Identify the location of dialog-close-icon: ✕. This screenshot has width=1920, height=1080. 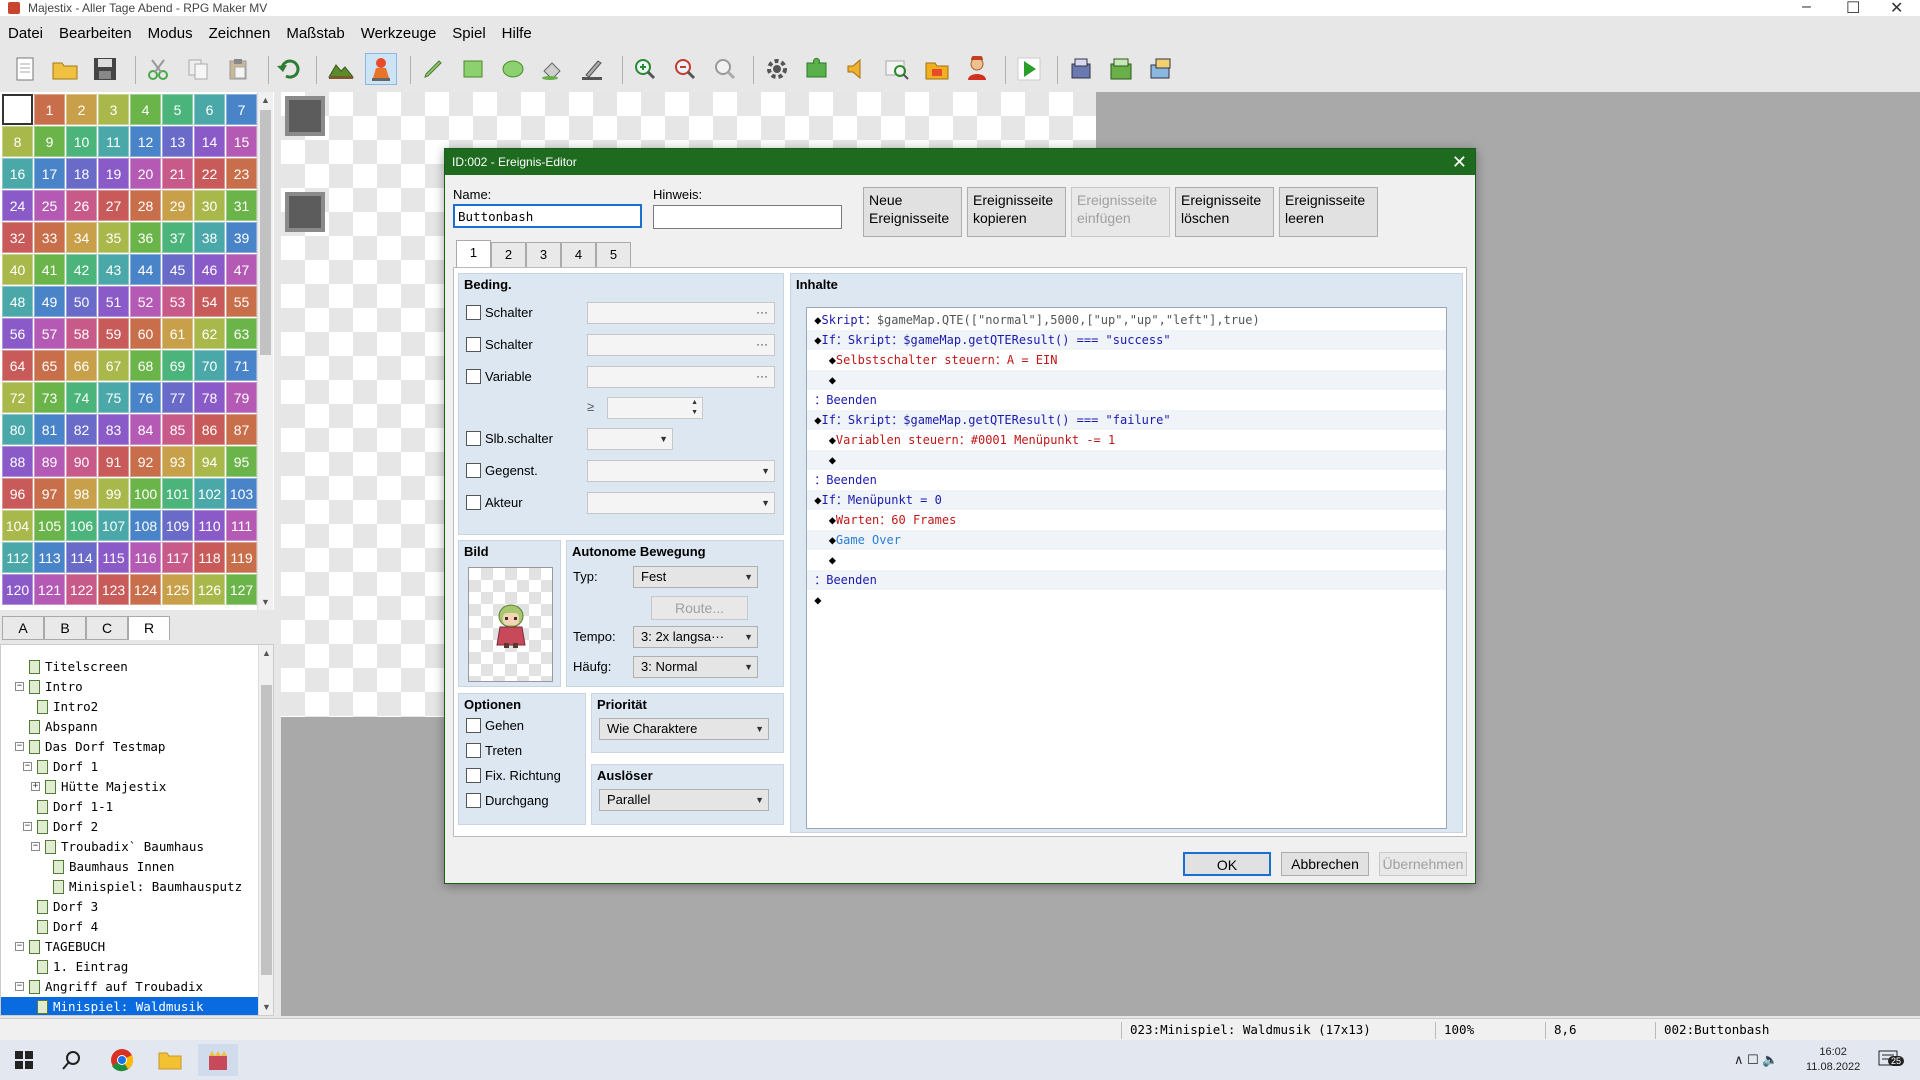
(1459, 162).